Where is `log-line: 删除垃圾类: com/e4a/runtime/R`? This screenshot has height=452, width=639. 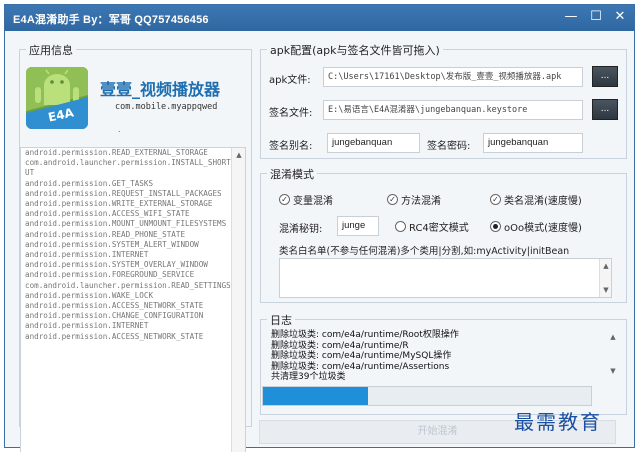 log-line: 删除垃圾类: com/e4a/runtime/R is located at coordinates (340, 345).